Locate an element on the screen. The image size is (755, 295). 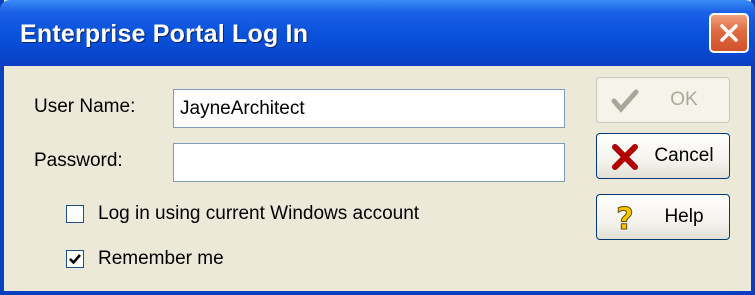
ok-label: OK is located at coordinates (684, 99).